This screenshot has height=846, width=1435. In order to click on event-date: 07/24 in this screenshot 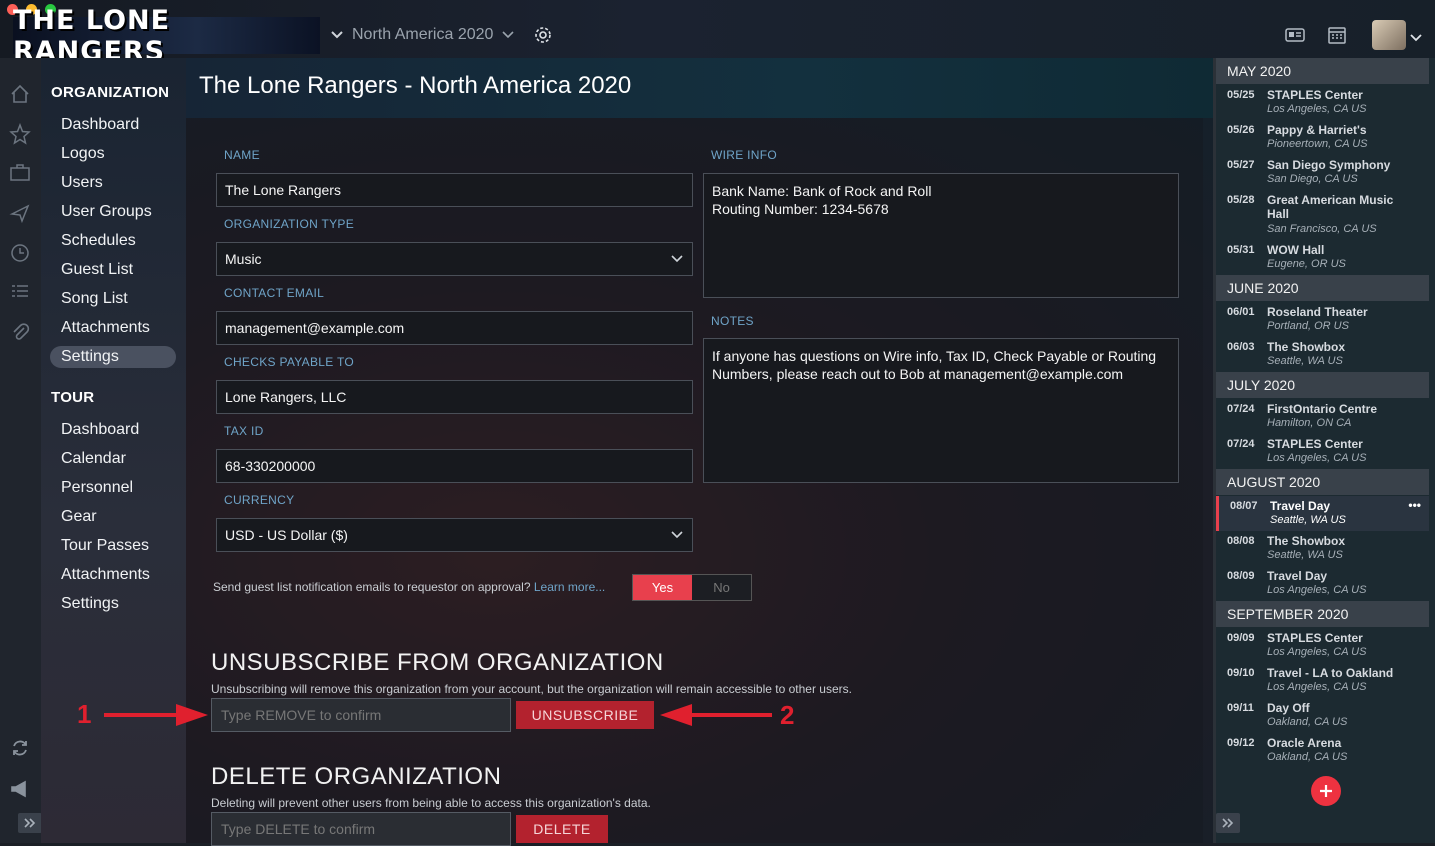, I will do `click(1241, 444)`.